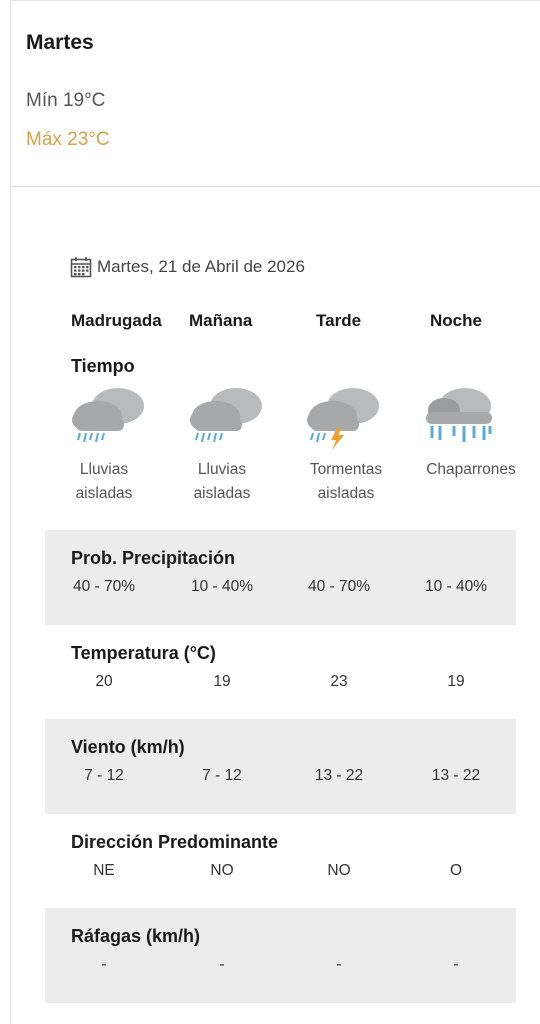  What do you see at coordinates (104, 870) in the screenshot?
I see `wind-direction-madrugada: NE` at bounding box center [104, 870].